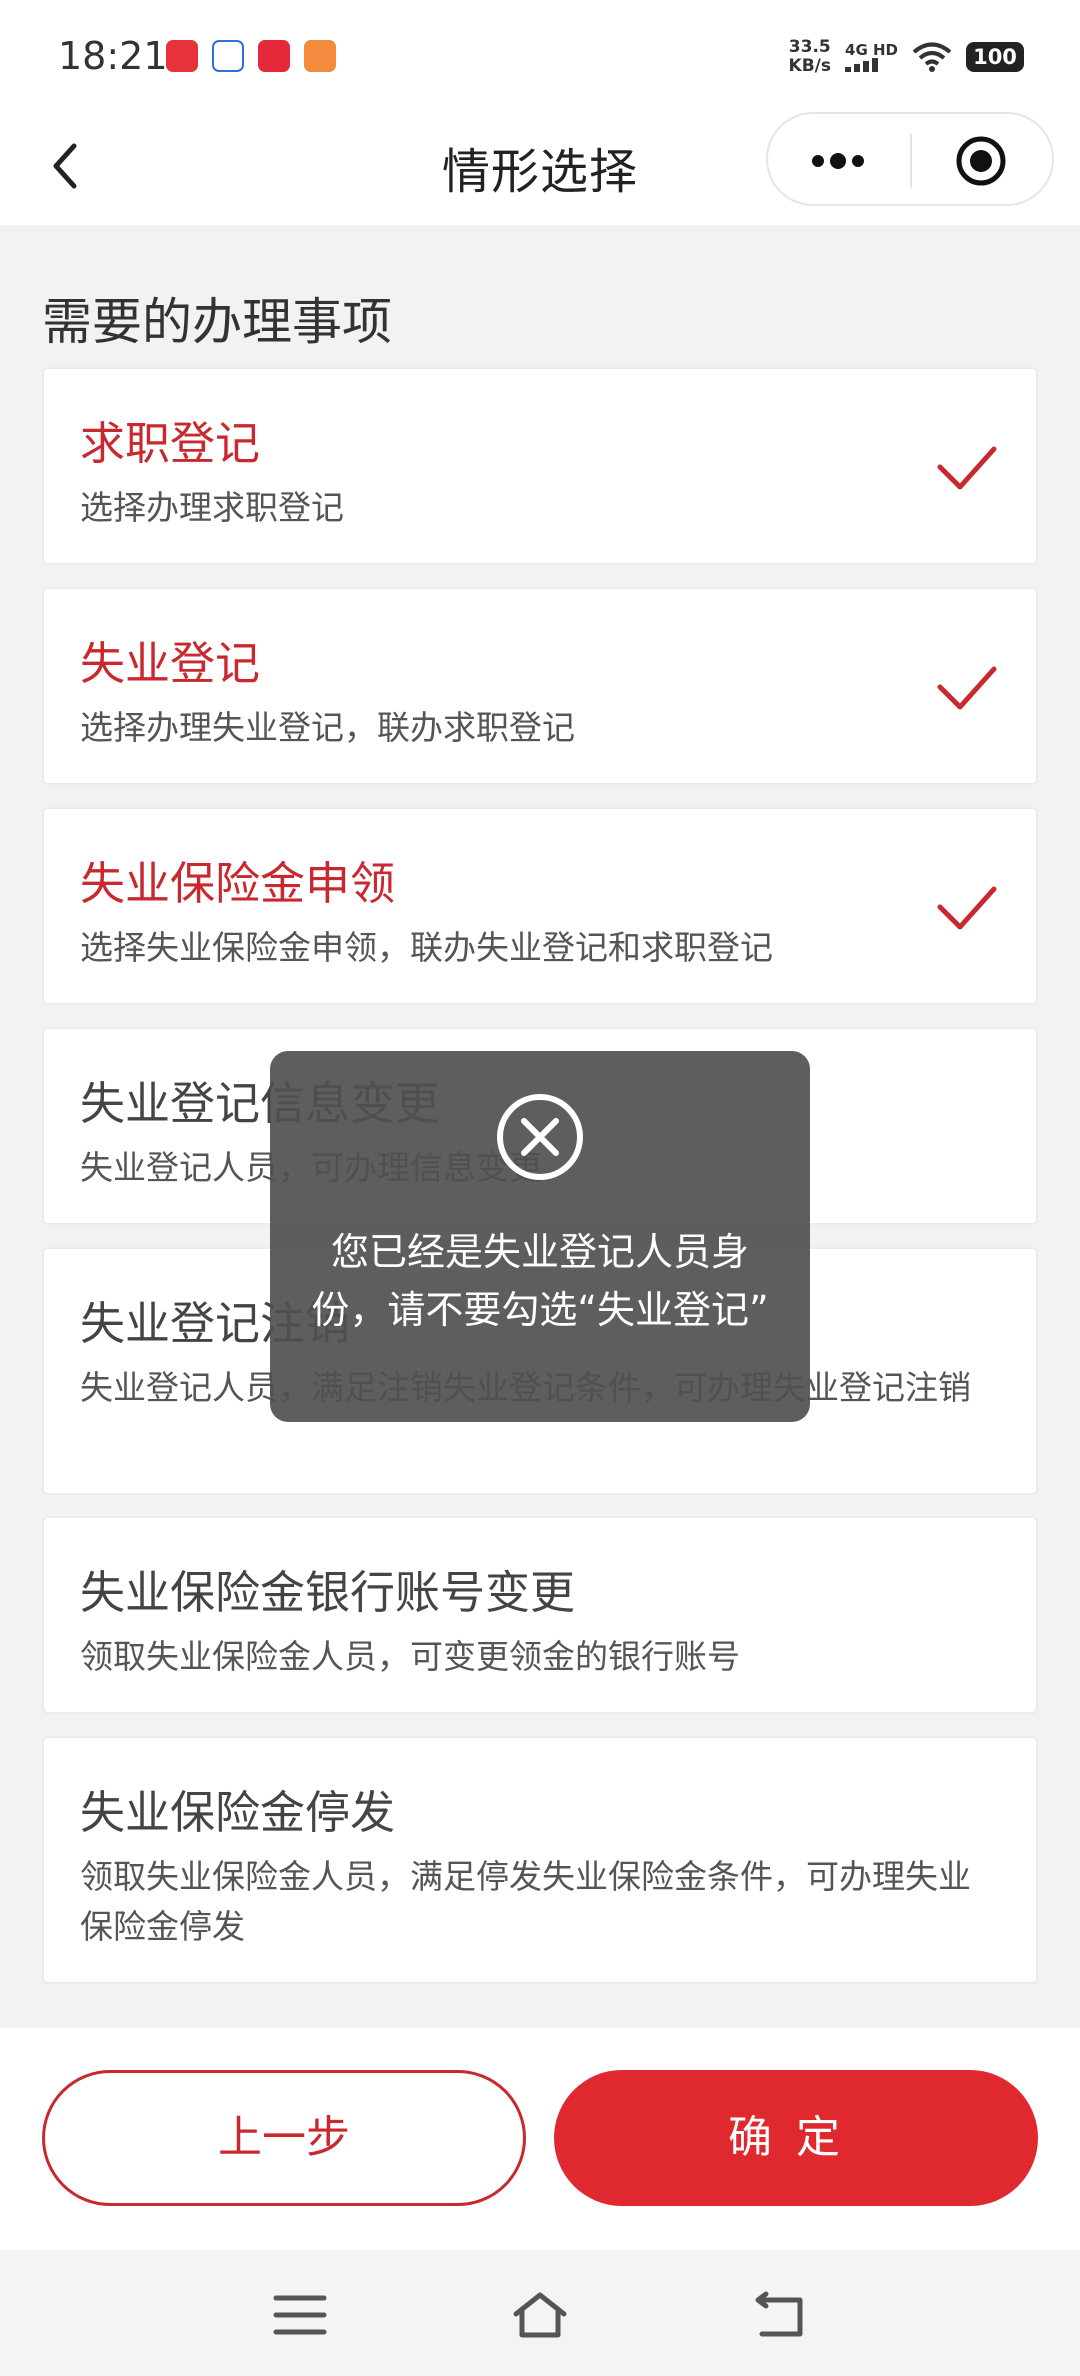 The height and width of the screenshot is (2376, 1080). I want to click on menu-icon, so click(300, 2315).